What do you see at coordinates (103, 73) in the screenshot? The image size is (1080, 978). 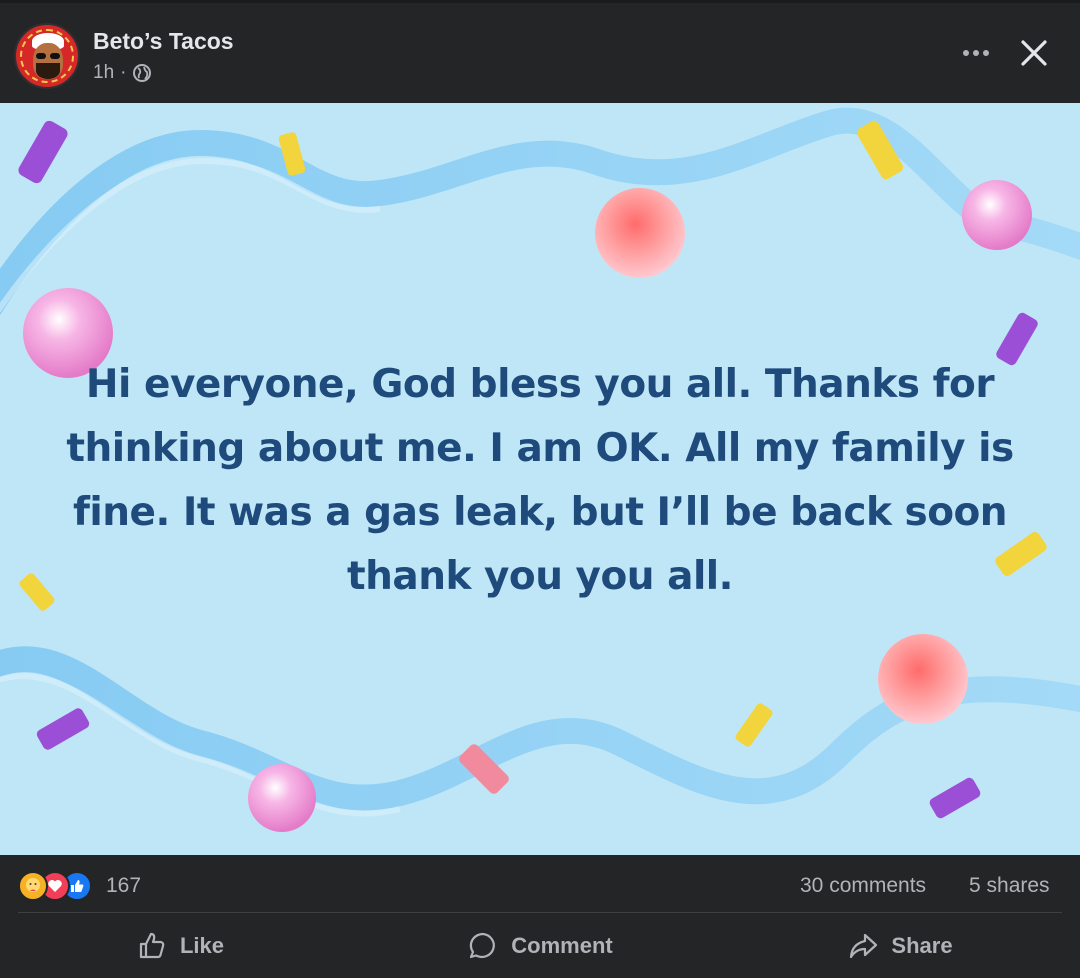 I see `post-time: 1h` at bounding box center [103, 73].